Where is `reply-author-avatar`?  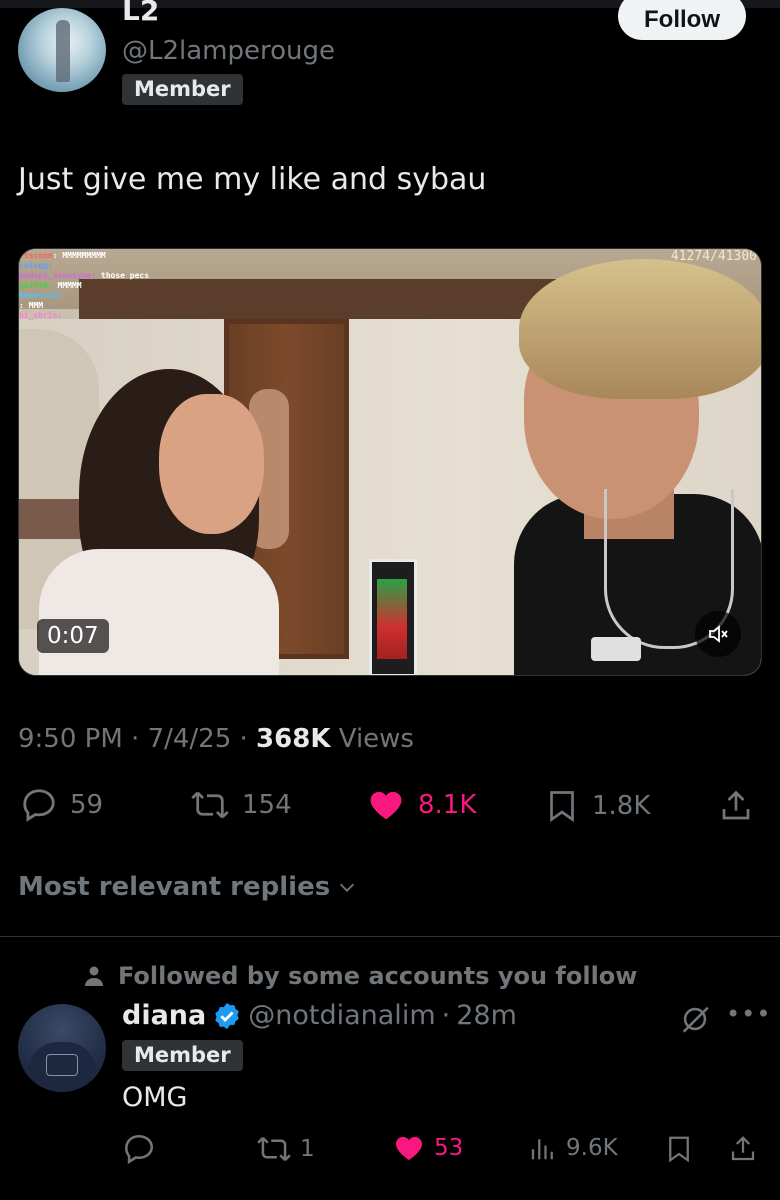
reply-author-avatar is located at coordinates (62, 1048).